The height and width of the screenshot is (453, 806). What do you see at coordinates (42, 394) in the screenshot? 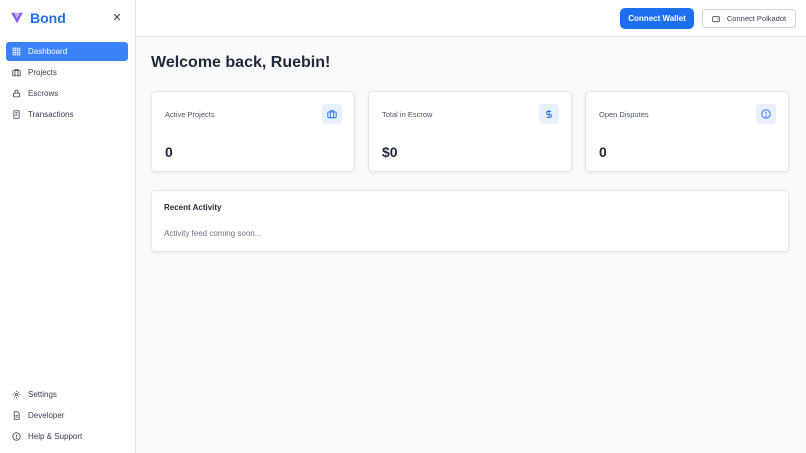
I see `sidebar-item-label: Settings` at bounding box center [42, 394].